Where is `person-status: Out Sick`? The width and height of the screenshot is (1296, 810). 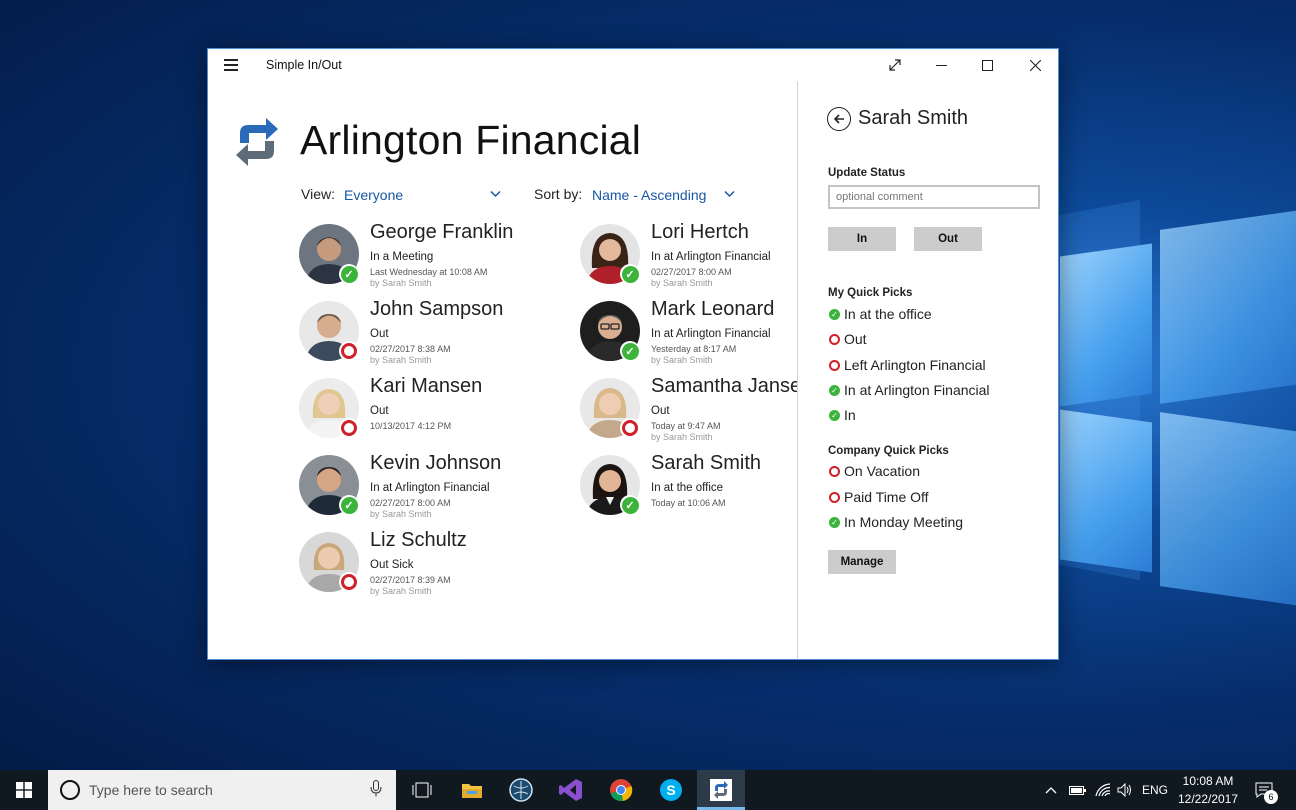 person-status: Out Sick is located at coordinates (392, 565).